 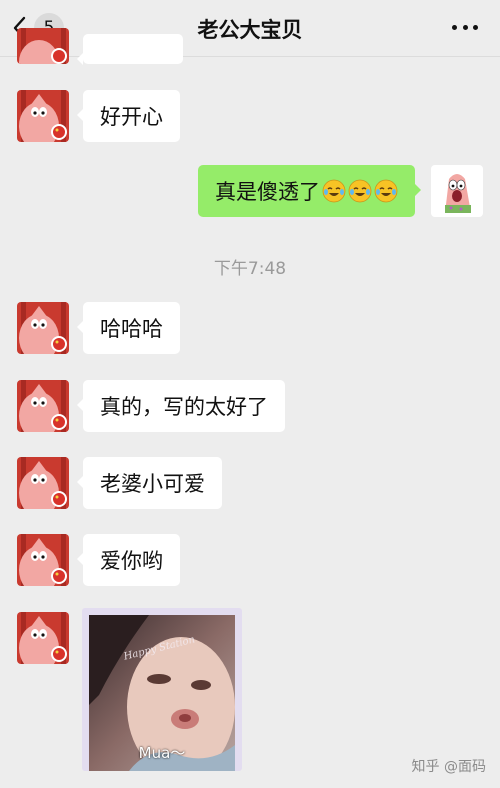 I want to click on image-message: Happy Station Mua～, so click(x=162, y=689).